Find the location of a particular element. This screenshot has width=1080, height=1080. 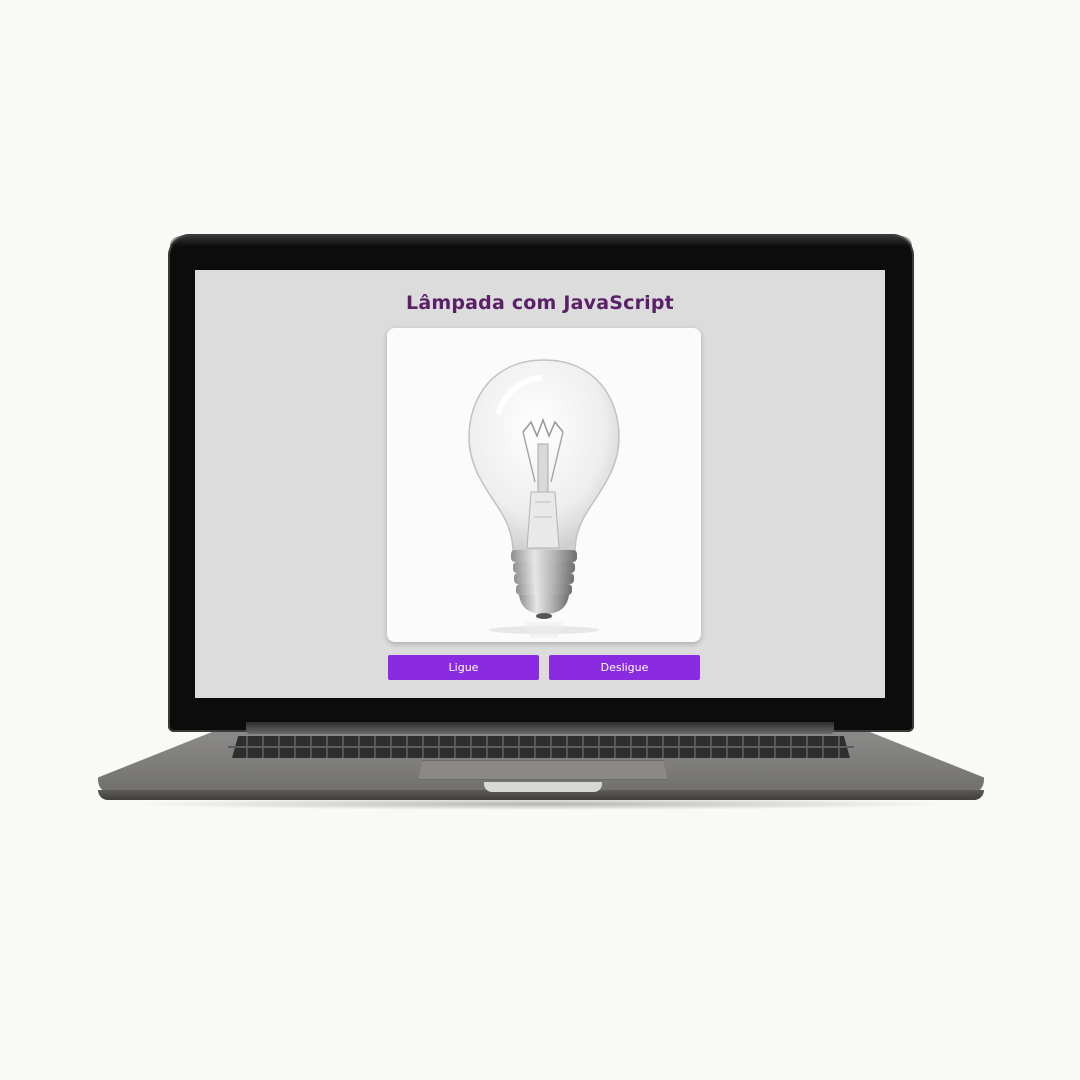

laptop-hinge is located at coordinates (540, 728).